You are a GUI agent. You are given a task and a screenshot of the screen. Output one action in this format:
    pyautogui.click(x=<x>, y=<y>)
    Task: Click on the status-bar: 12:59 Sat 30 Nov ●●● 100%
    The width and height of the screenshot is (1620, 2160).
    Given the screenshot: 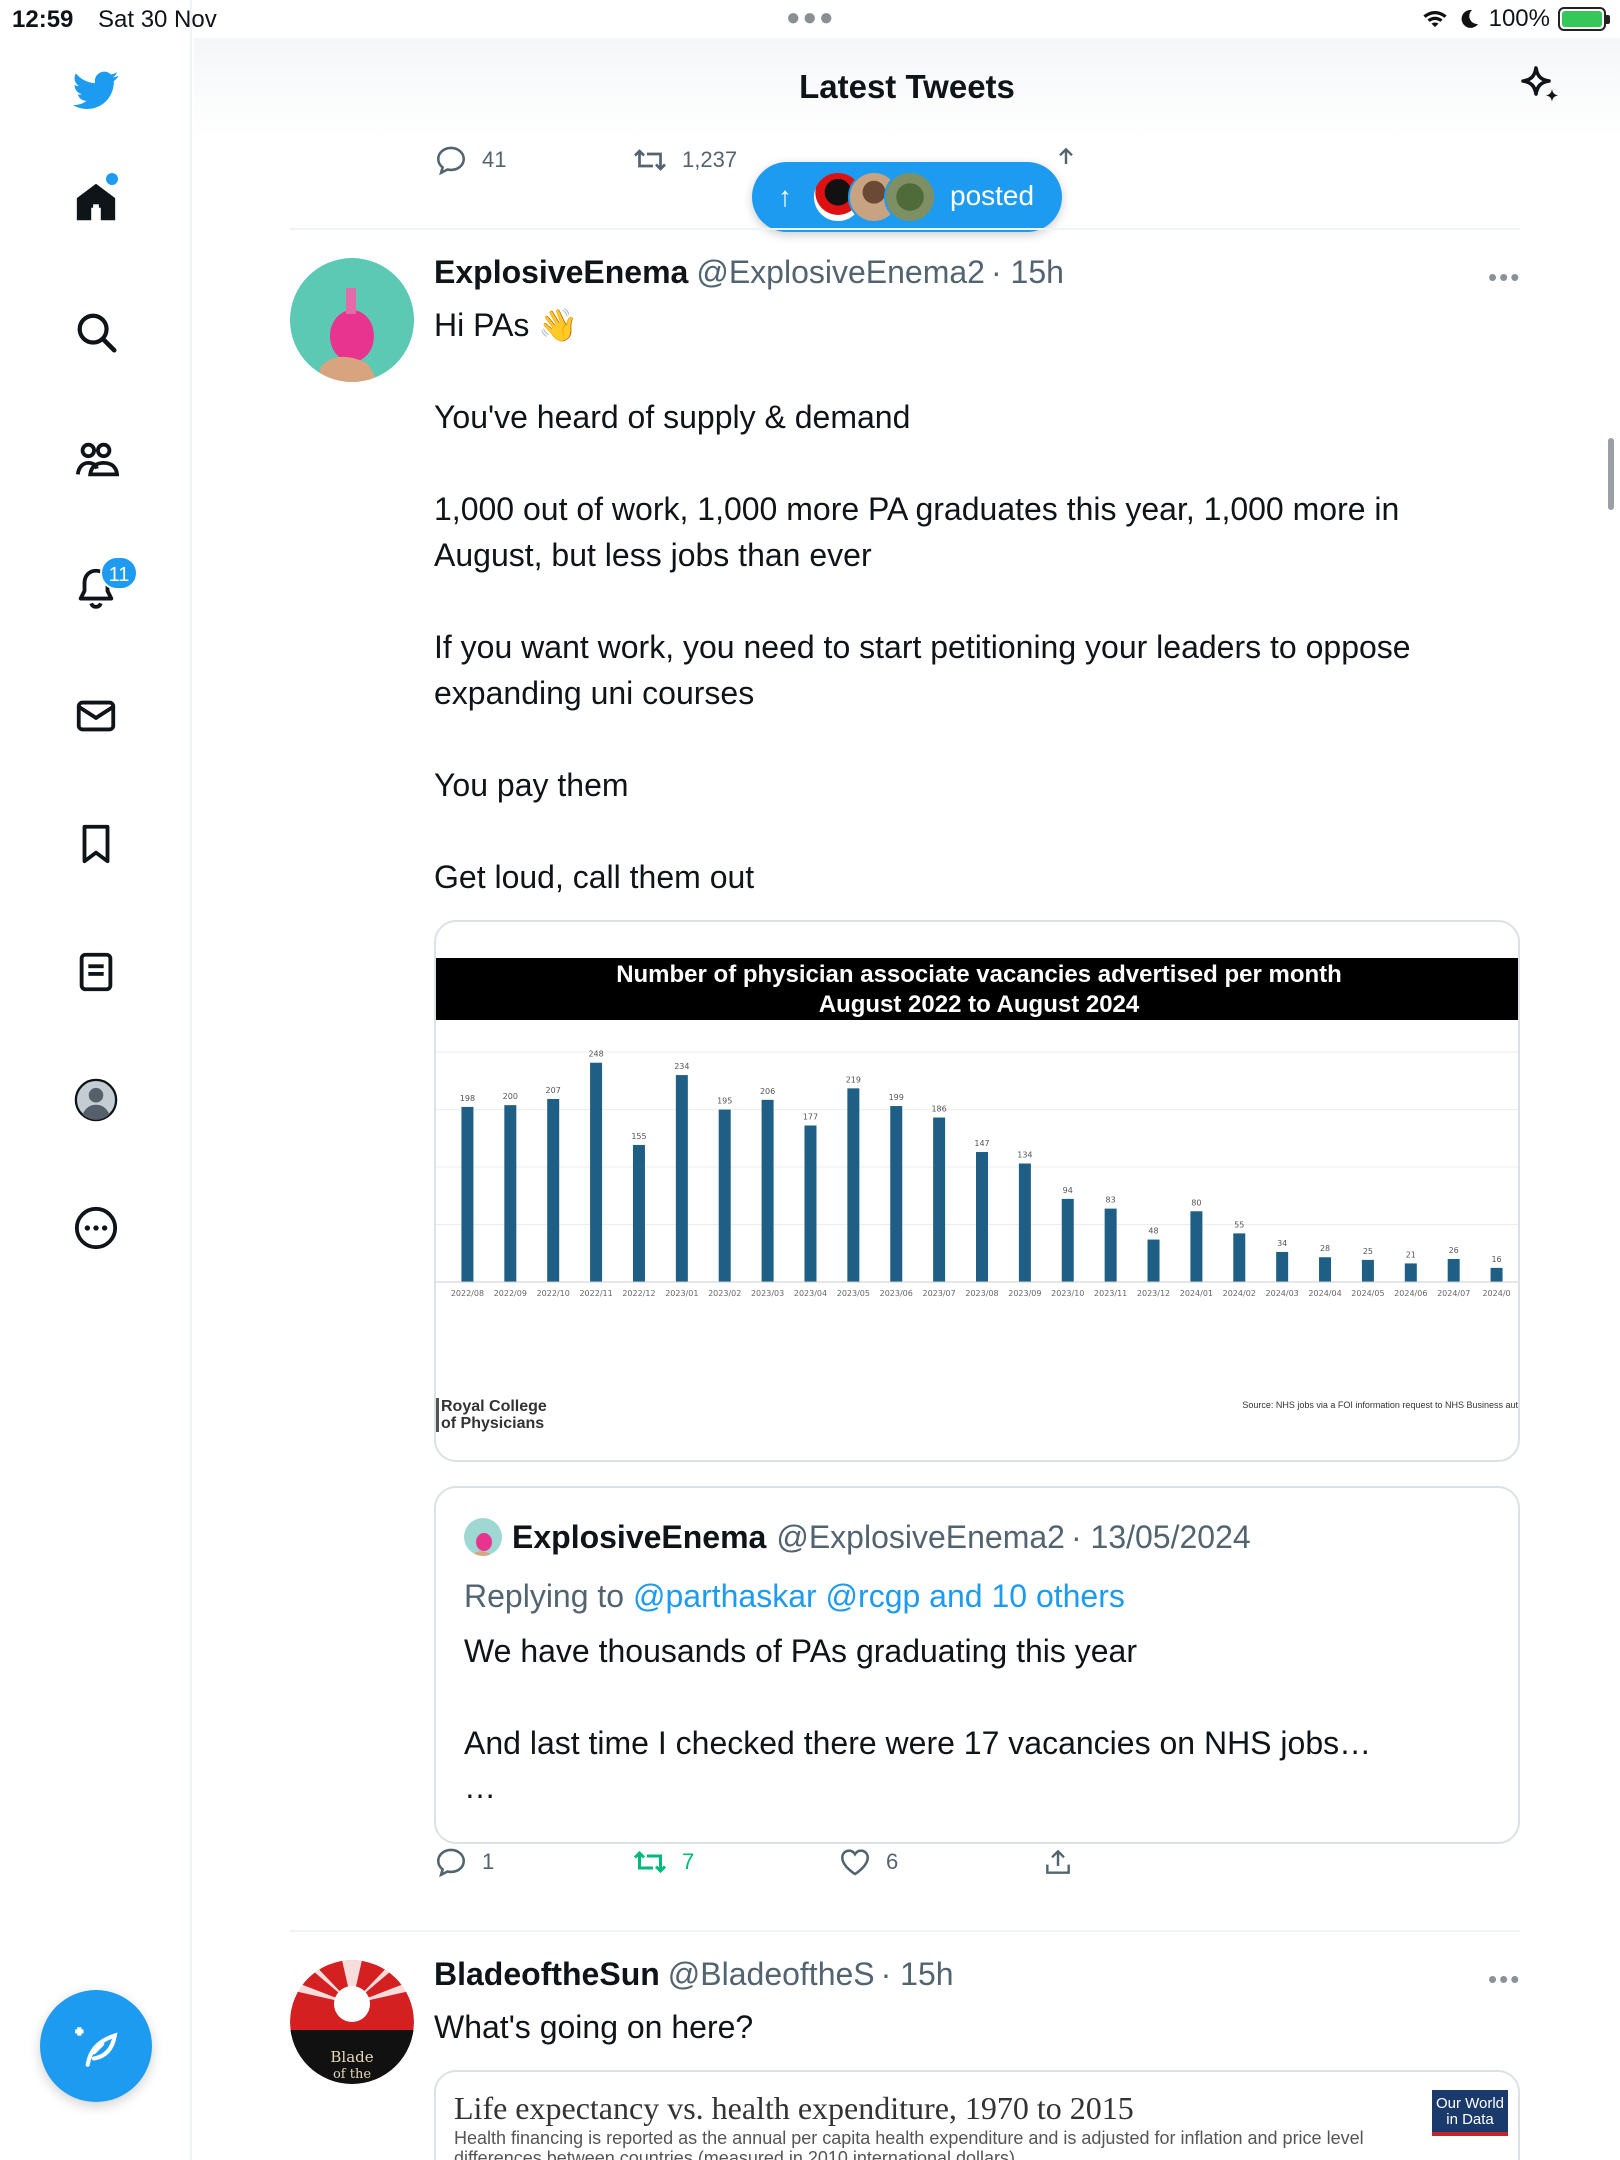 What is the action you would take?
    pyautogui.click(x=810, y=19)
    